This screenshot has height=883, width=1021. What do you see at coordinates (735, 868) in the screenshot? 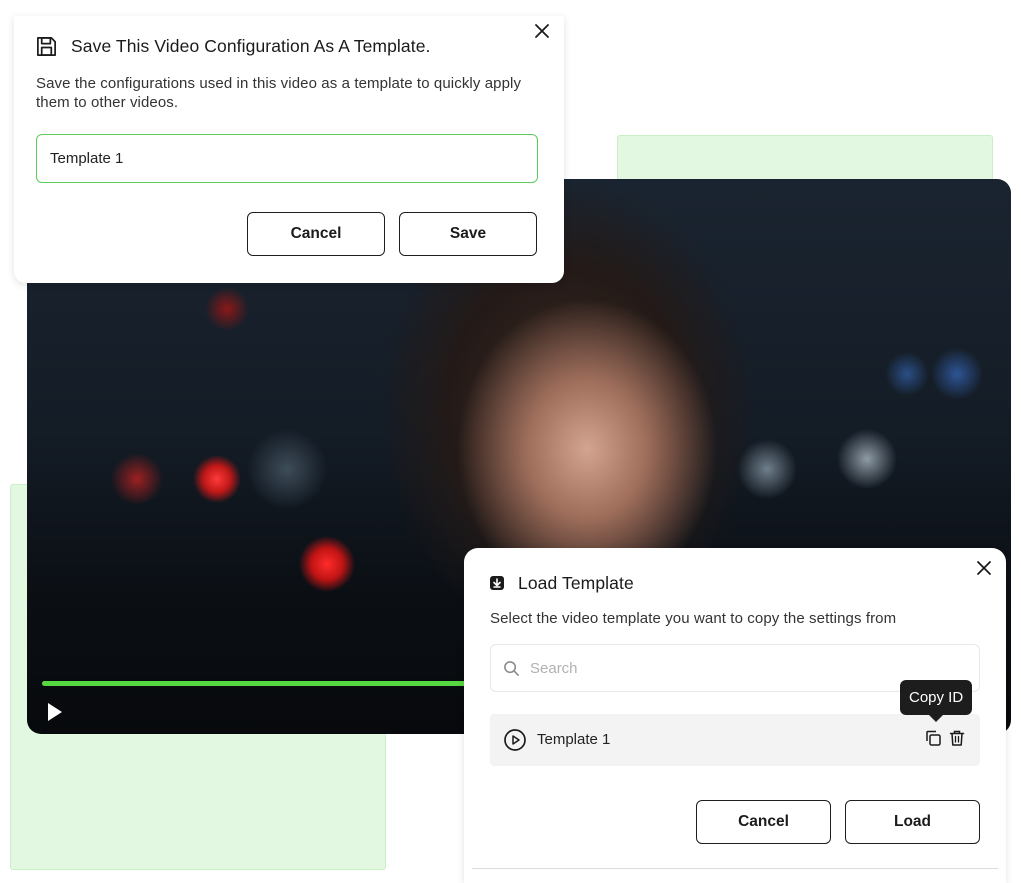
I see `divider` at bounding box center [735, 868].